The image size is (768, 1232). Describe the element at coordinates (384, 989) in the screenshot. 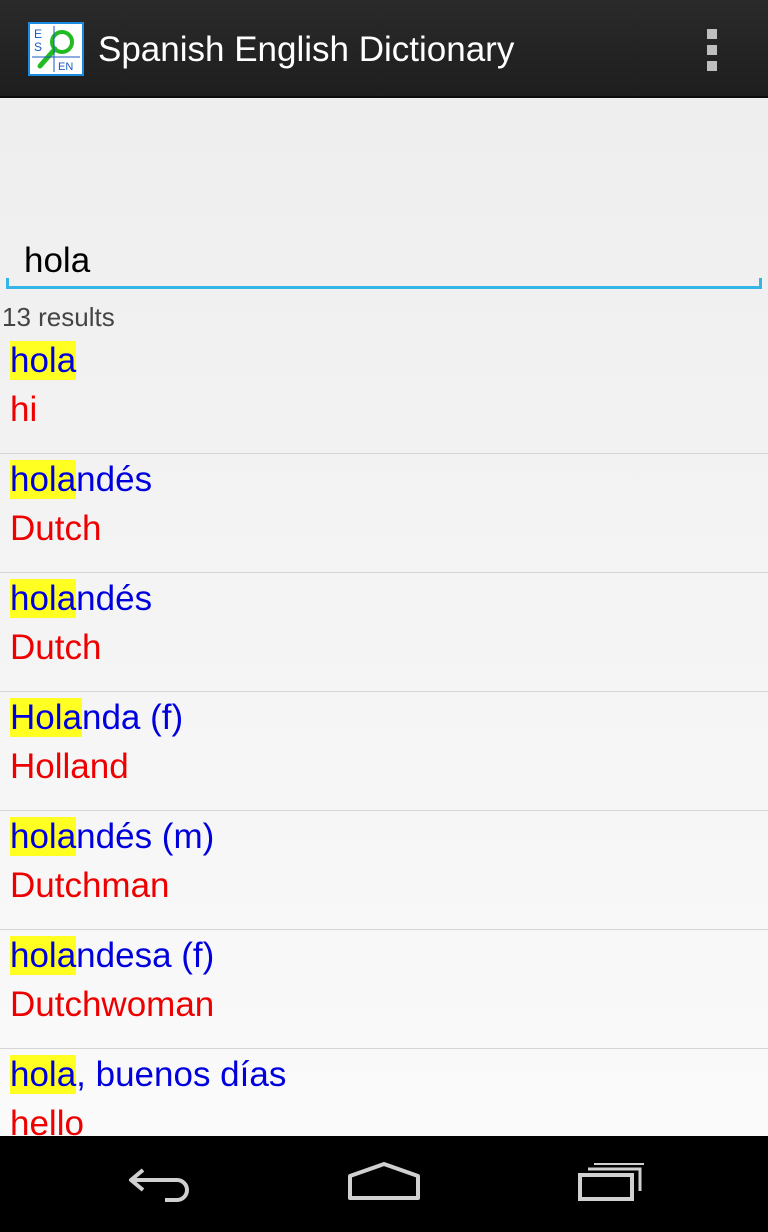

I see `list-item: holandesa (f) Dutchwoman` at that location.